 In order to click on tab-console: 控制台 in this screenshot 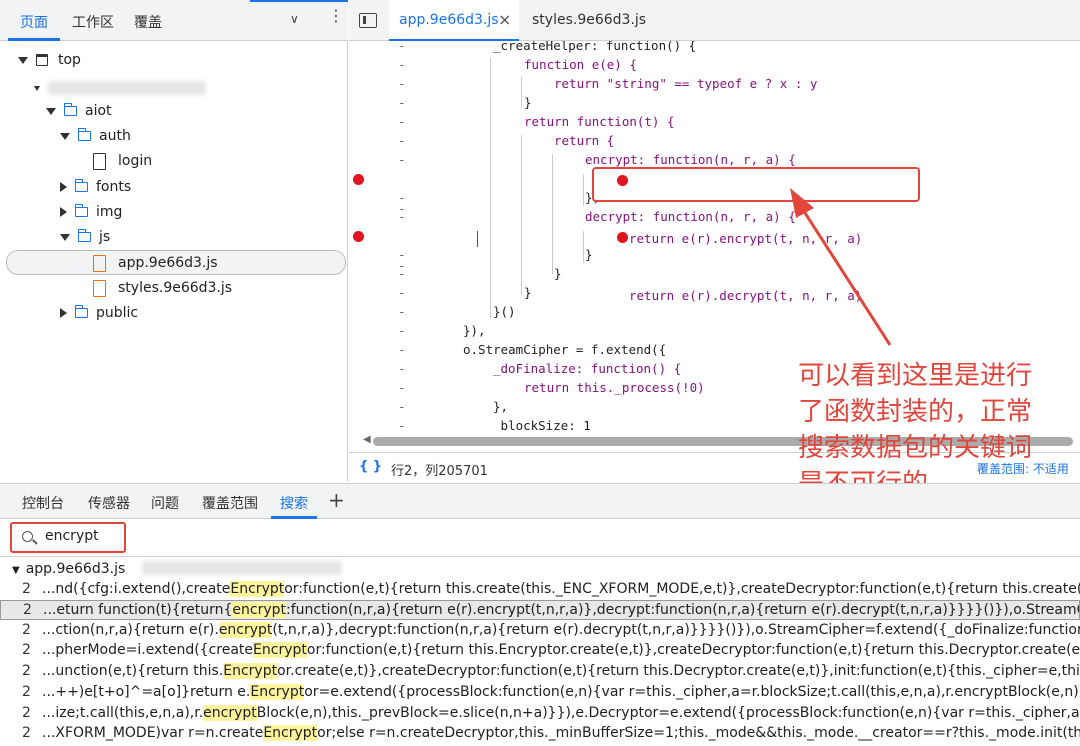, I will do `click(43, 503)`.